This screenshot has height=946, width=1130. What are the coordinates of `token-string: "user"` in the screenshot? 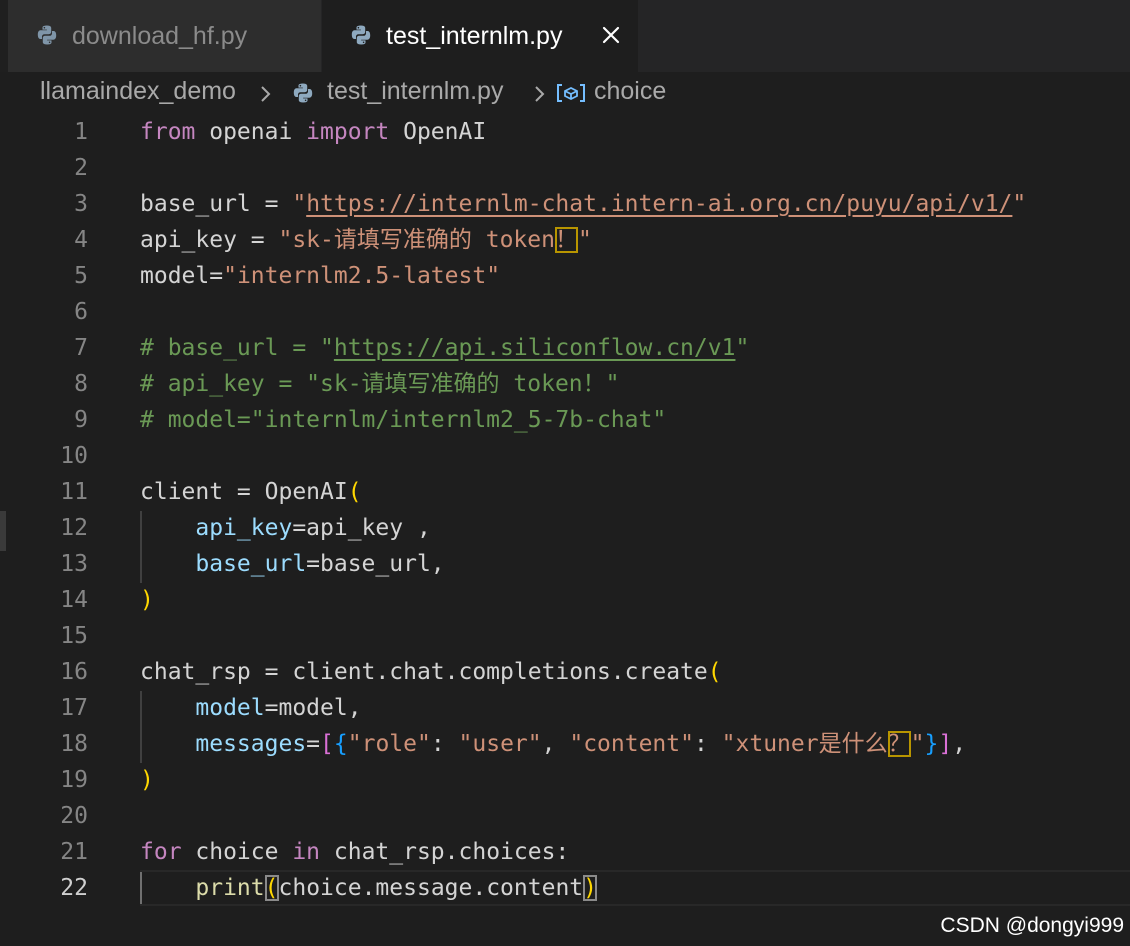 It's located at (500, 744).